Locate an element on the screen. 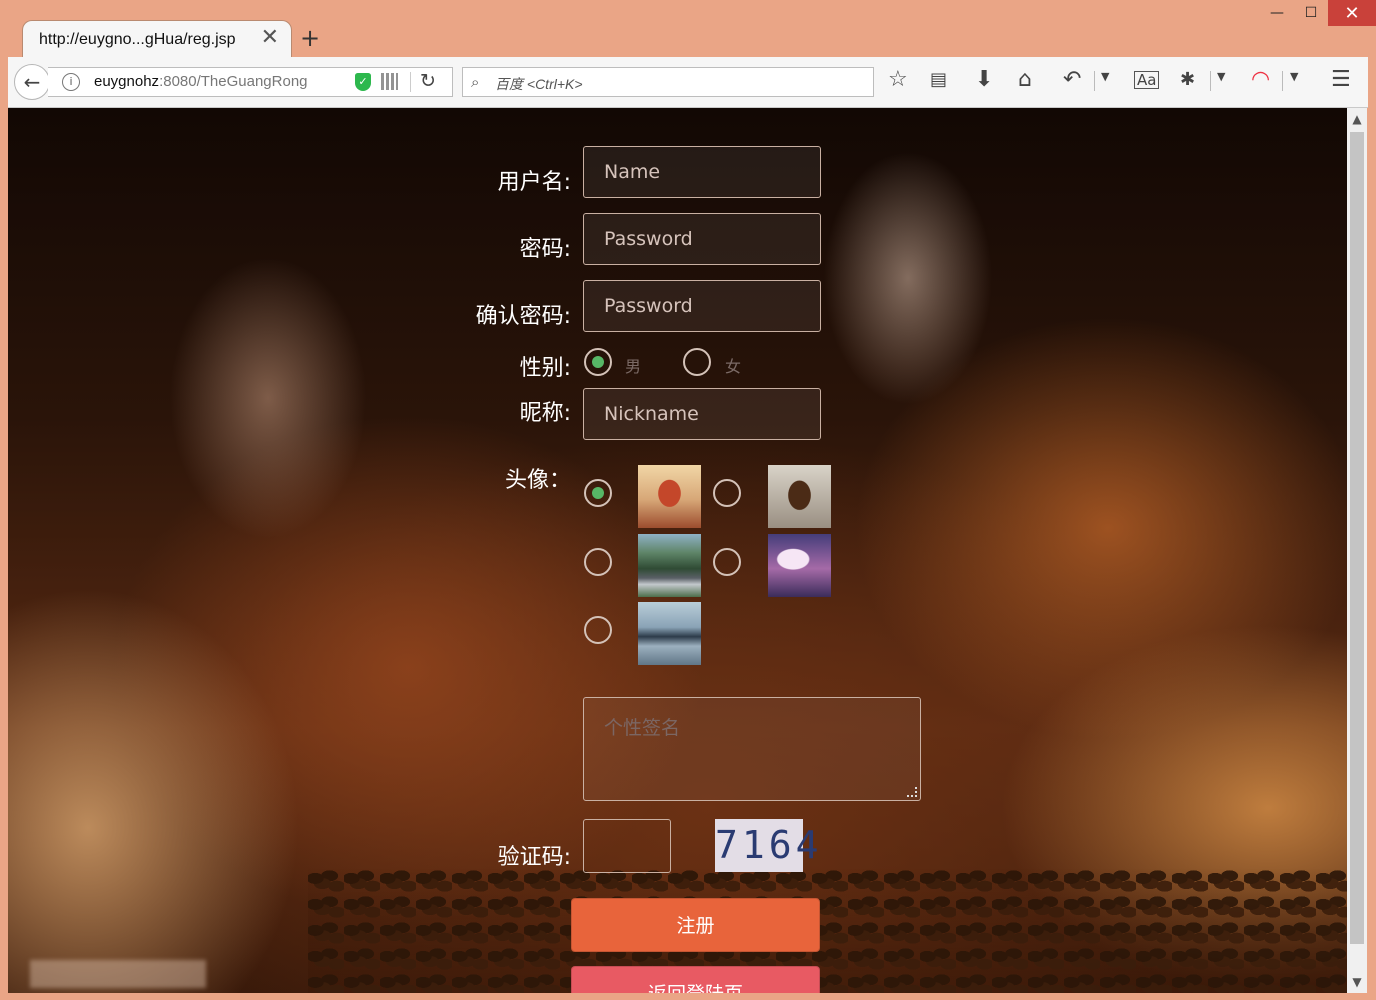 The image size is (1376, 1000). menu-icon: ☰ is located at coordinates (1341, 80).